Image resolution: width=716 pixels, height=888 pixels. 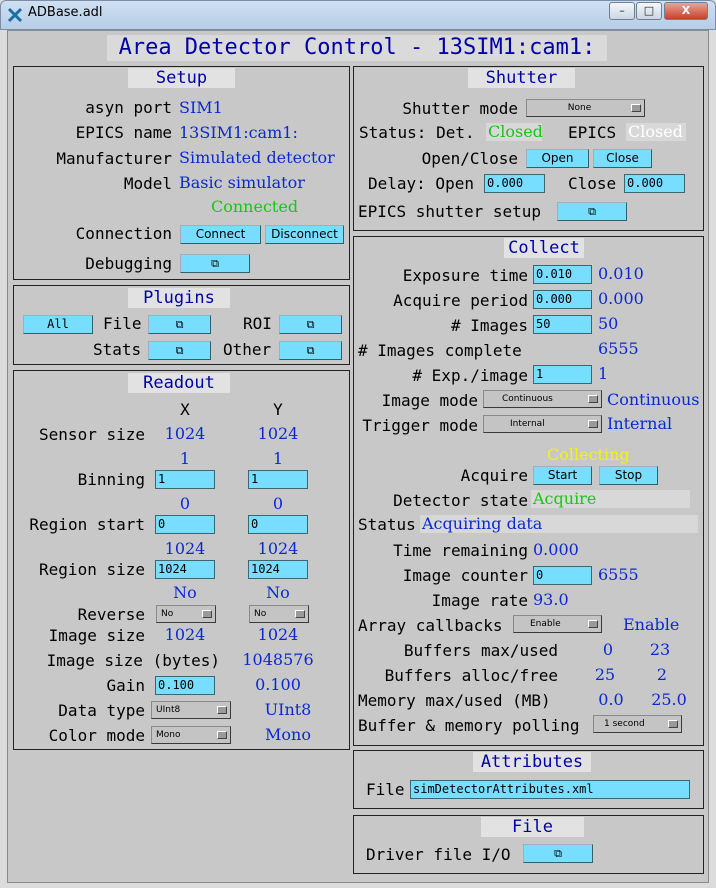 I want to click on buffer-polling-menu-value: 1 second, so click(x=624, y=724).